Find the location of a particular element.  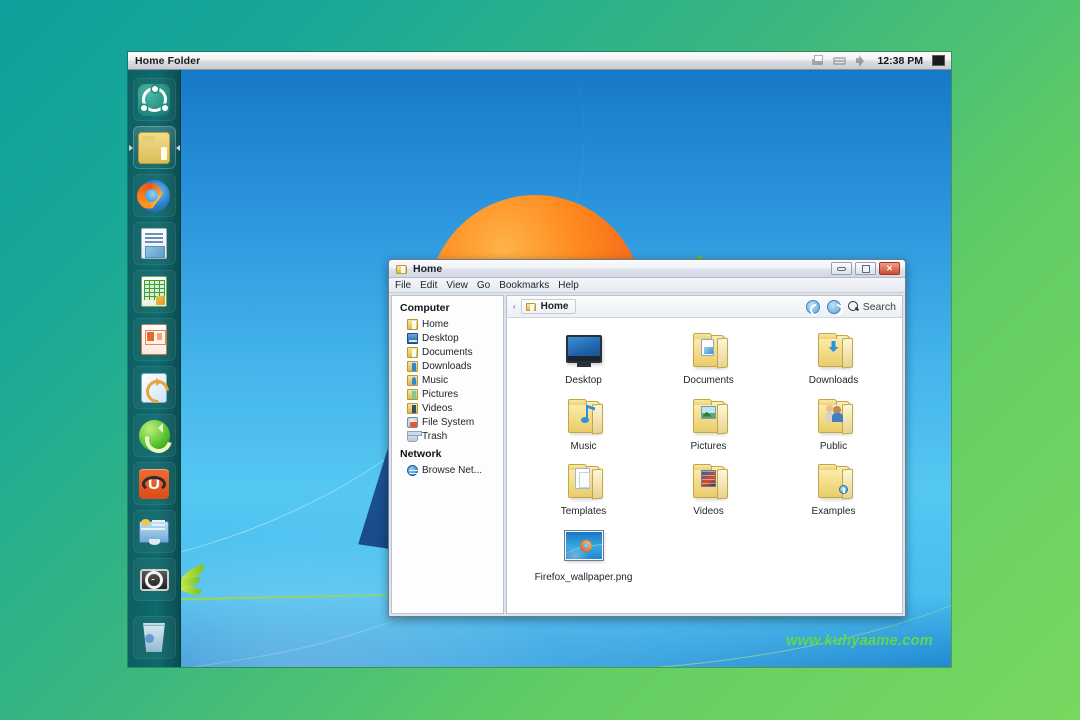

home-folder-icon is located at coordinates (412, 324).